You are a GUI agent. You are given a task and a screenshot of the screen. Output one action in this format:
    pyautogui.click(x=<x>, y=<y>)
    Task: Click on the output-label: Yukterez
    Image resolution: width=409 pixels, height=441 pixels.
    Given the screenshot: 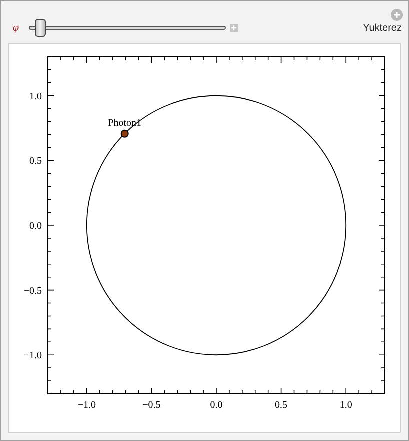 What is the action you would take?
    pyautogui.click(x=382, y=29)
    